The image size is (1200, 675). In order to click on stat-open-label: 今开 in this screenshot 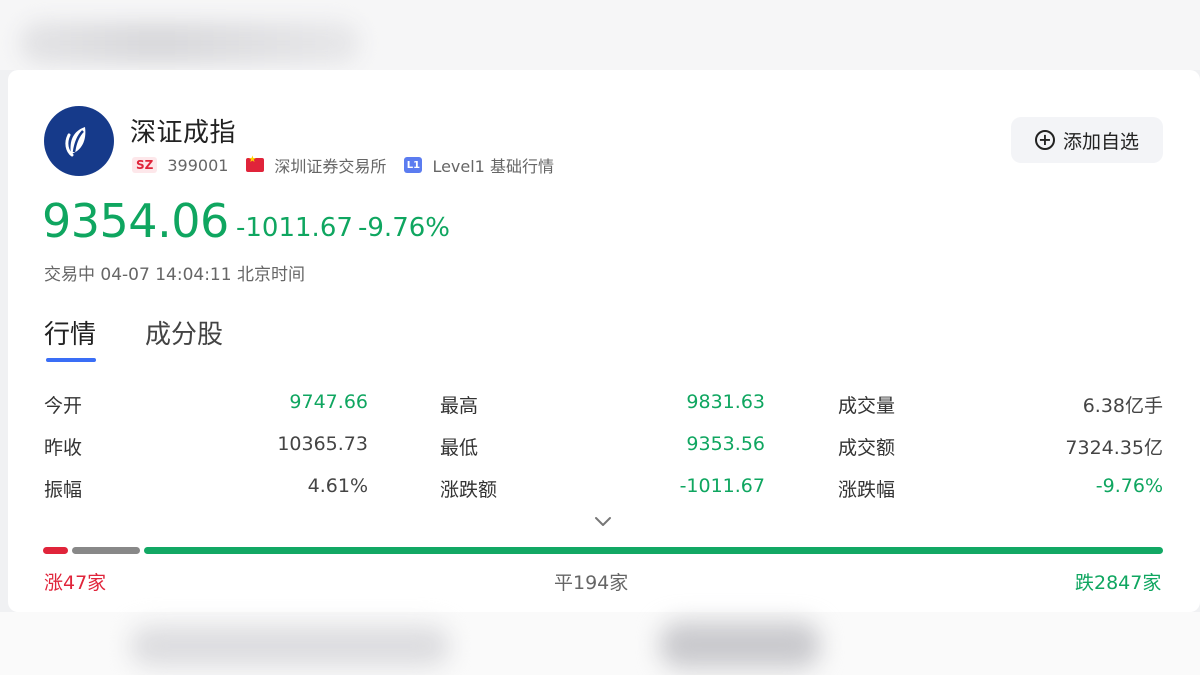, I will do `click(63, 406)`.